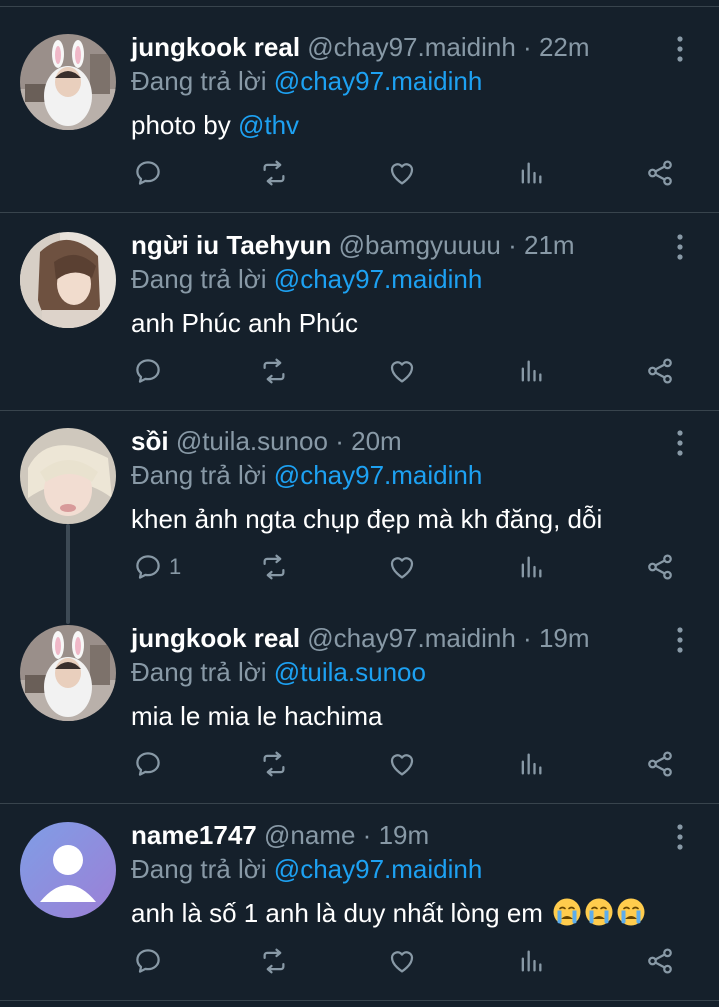 The height and width of the screenshot is (1007, 719). Describe the element at coordinates (366, 519) in the screenshot. I see `tweet-text: khen ảnh ngta chụp đẹp mà kh đăng, dỗi` at that location.